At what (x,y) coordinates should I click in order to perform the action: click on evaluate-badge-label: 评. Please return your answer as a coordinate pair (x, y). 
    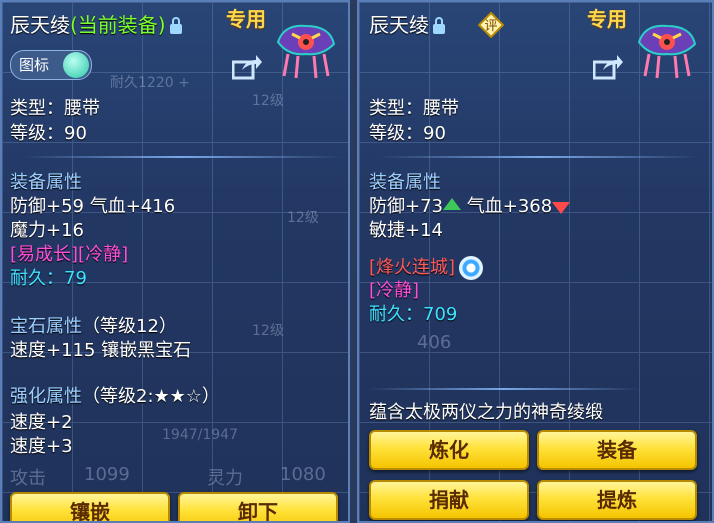
    Looking at the image, I should click on (490, 26).